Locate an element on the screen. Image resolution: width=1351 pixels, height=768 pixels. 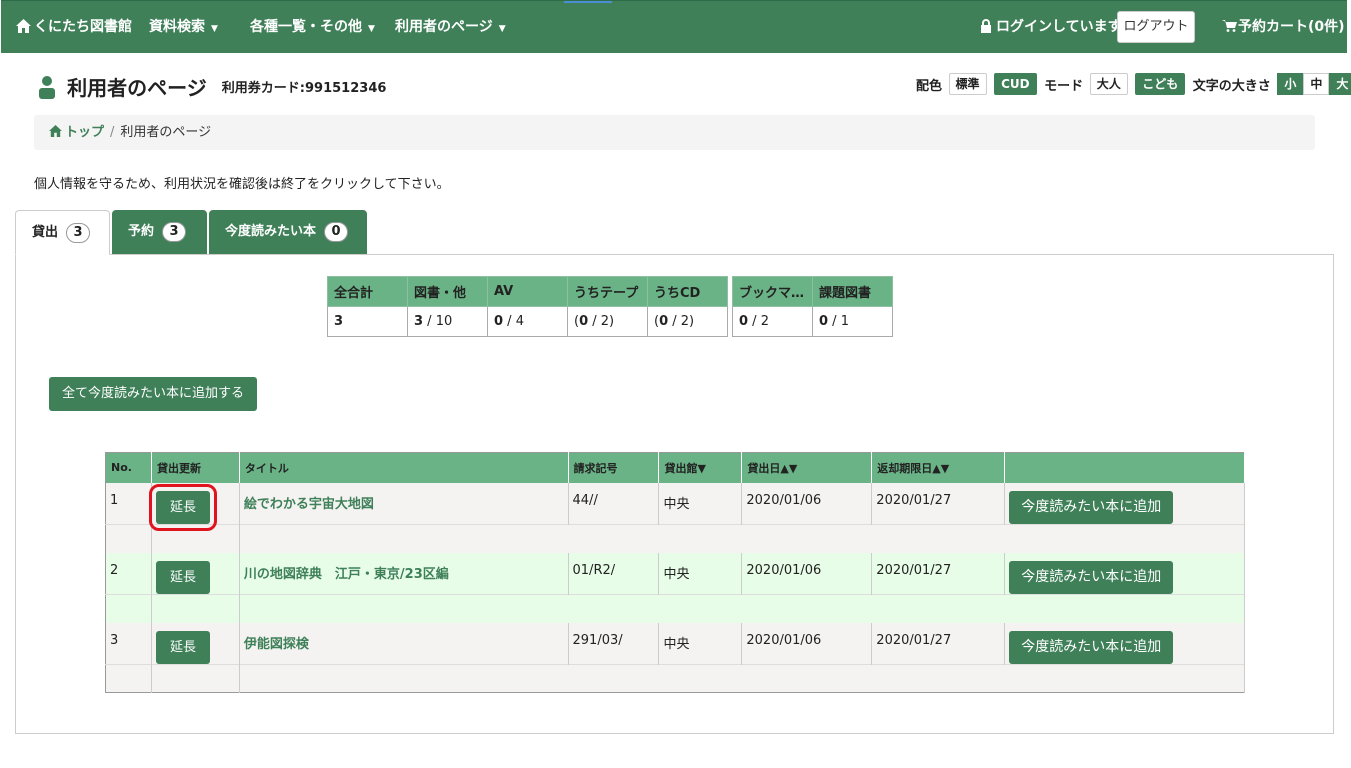
sort-due-date-header: 返却期限日▲▼ is located at coordinates (938, 467).